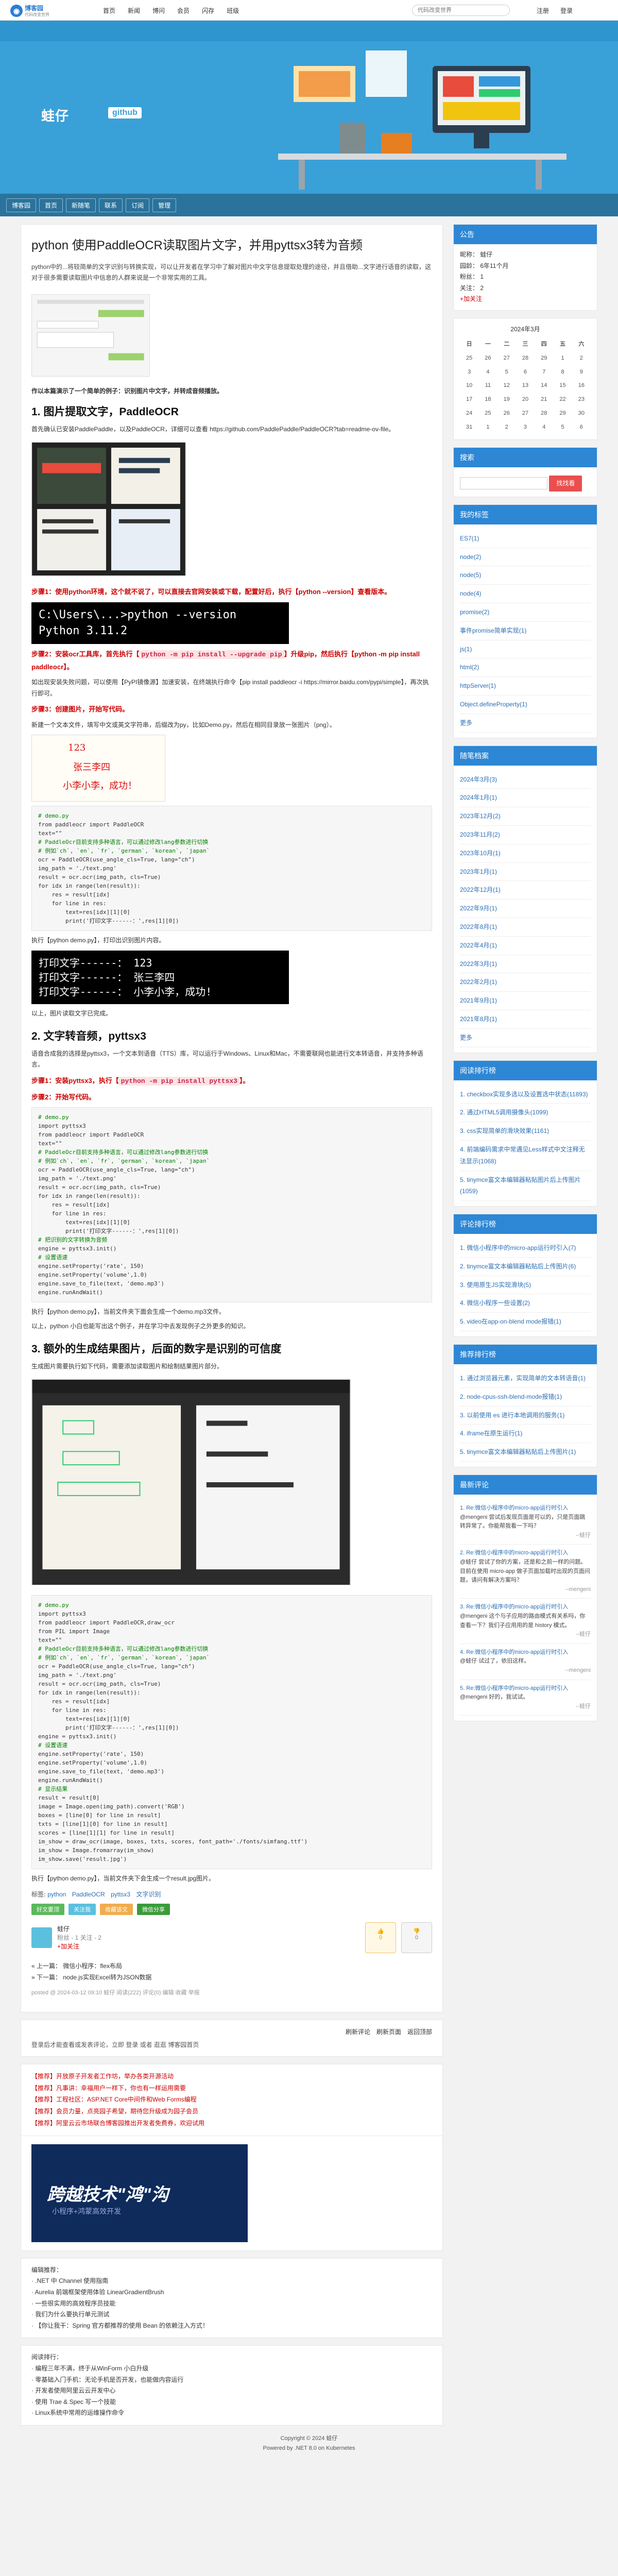  Describe the element at coordinates (525, 780) in the screenshot. I see `archive-item: 2024年3月(3)` at that location.